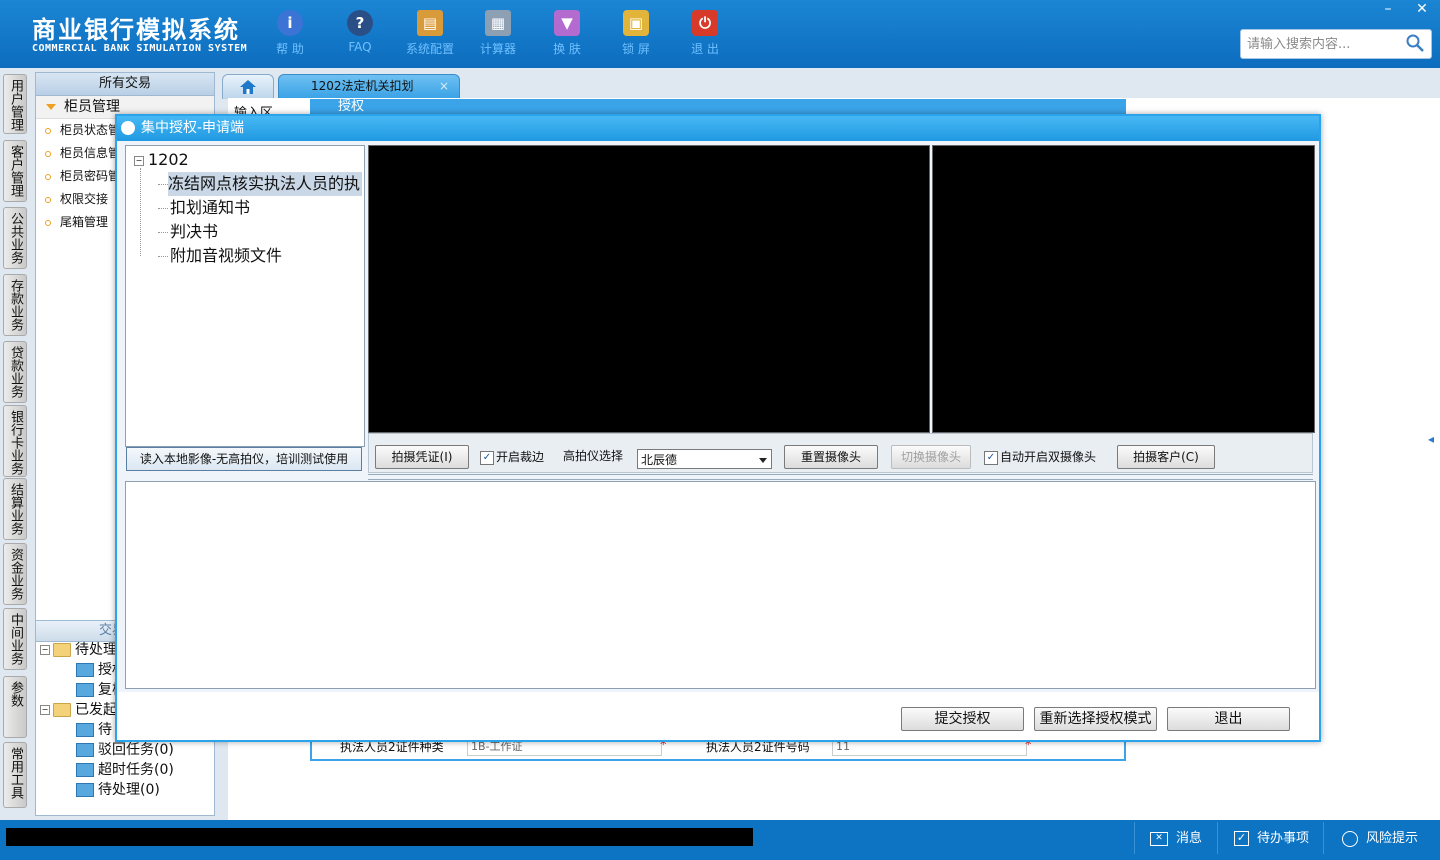 Image resolution: width=1440 pixels, height=860 pixels. Describe the element at coordinates (161, 160) in the screenshot. I see `tree-root-1202: −1202` at that location.